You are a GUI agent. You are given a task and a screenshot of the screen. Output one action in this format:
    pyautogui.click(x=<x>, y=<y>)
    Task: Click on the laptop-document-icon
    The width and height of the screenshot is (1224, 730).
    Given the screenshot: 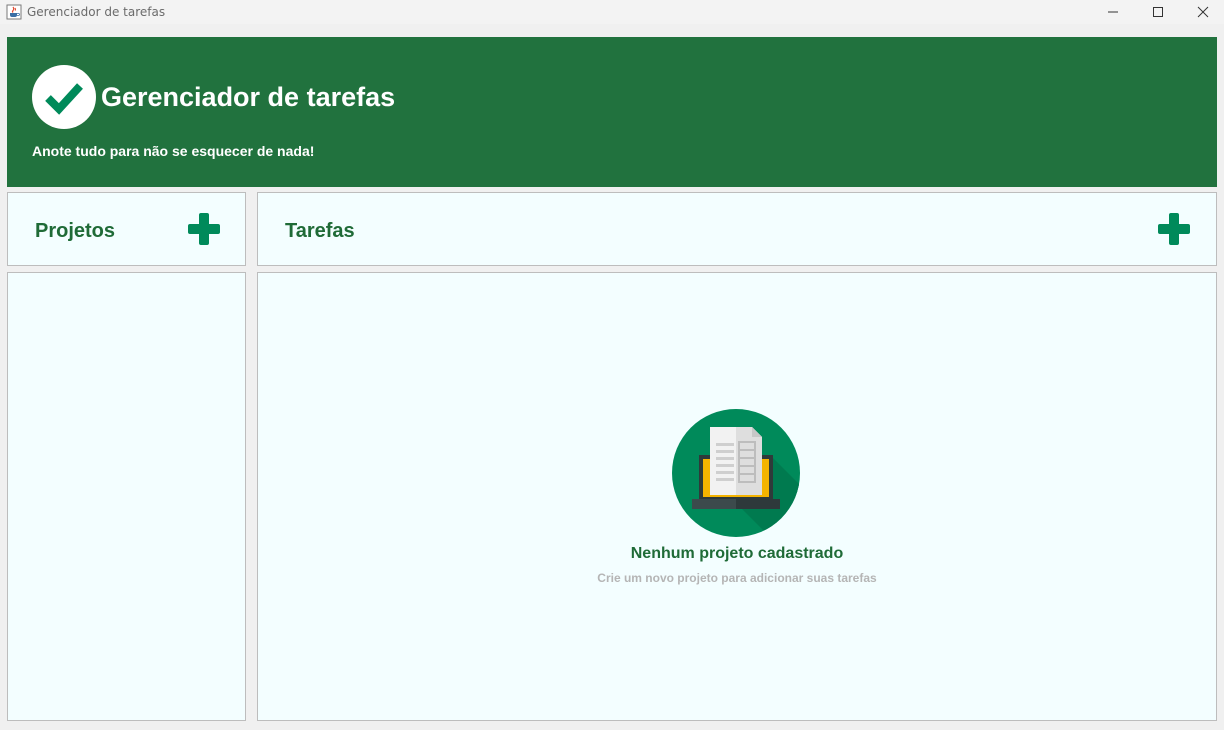 What is the action you would take?
    pyautogui.click(x=736, y=473)
    